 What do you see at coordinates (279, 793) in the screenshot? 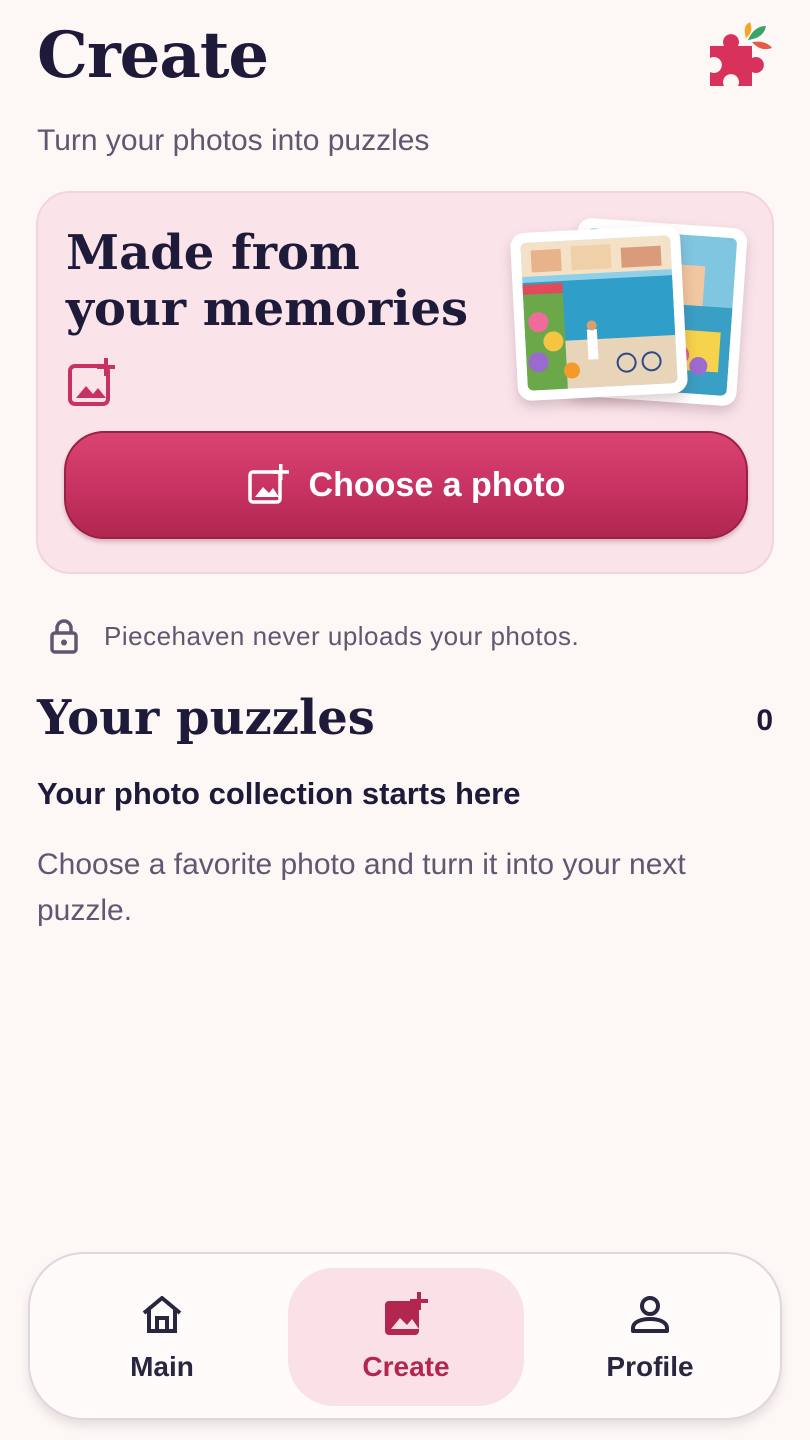
I see `empty-state-heading: Your photo collection starts here` at bounding box center [279, 793].